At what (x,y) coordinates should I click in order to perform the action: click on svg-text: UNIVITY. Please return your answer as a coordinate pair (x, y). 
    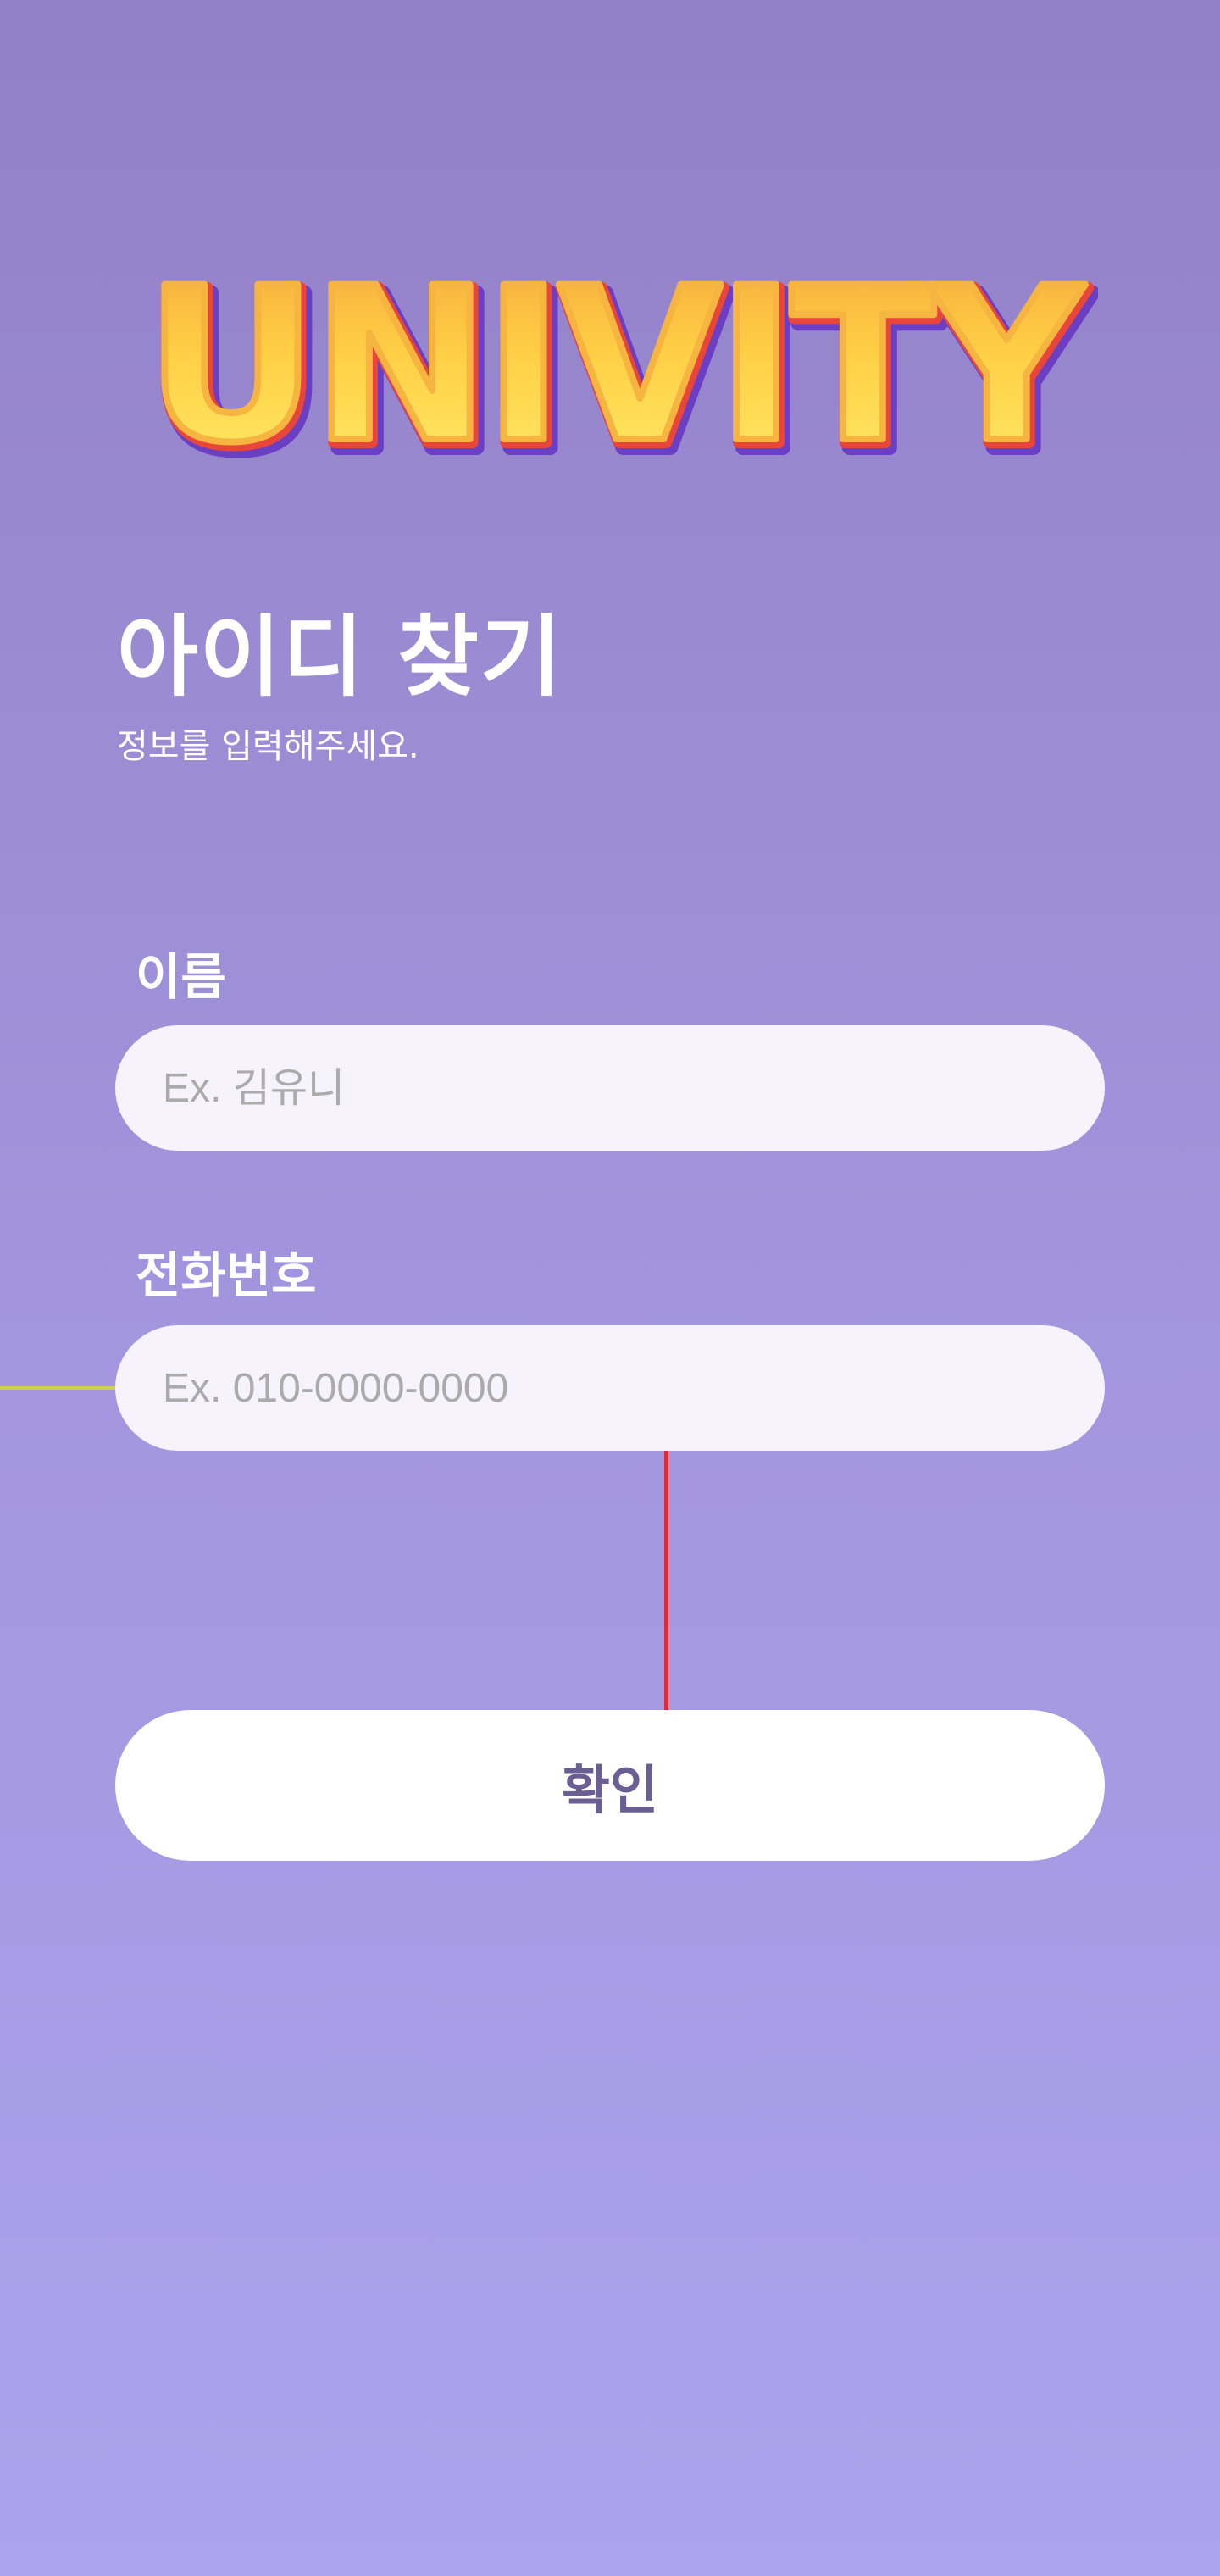
    Looking at the image, I should click on (615, 350).